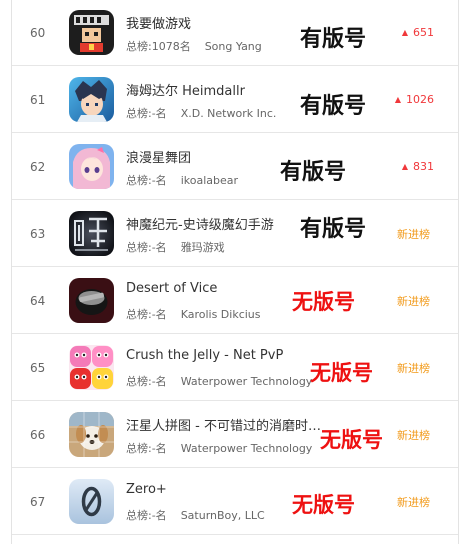 The image size is (467, 544). Describe the element at coordinates (235, 33) in the screenshot. I see `list-item: 60 我要做游戏 总榜:1078名 Song Yang 有版号 ▲ 651` at that location.